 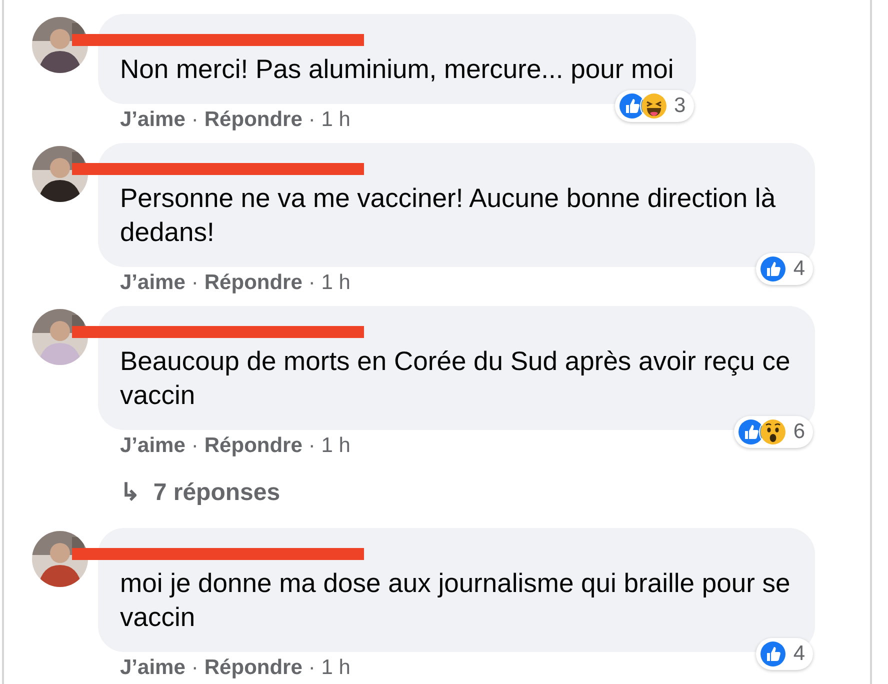 What do you see at coordinates (448, 215) in the screenshot?
I see `comment-text: Personne ne va me vacciner! Aucune bonne direction là dedans!` at bounding box center [448, 215].